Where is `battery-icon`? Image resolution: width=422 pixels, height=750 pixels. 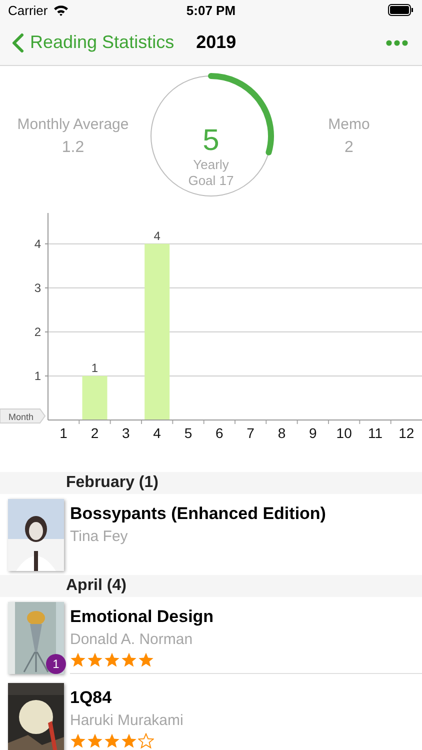
battery-icon is located at coordinates (401, 10).